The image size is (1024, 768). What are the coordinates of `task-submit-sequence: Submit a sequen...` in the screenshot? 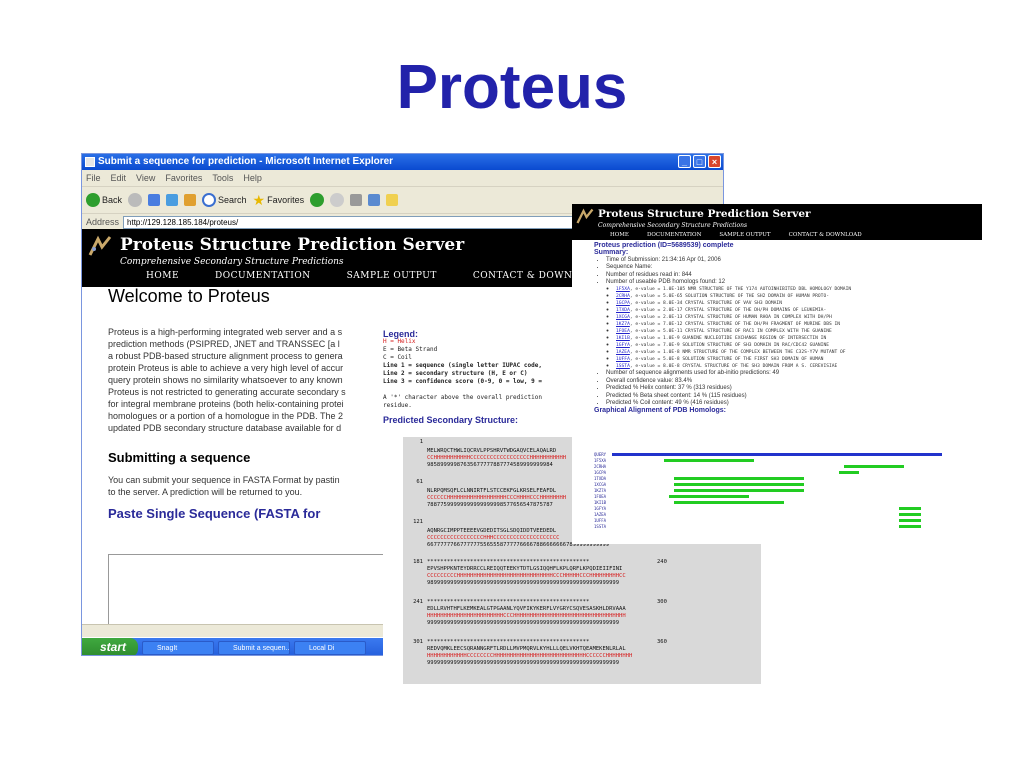 It's located at (254, 647).